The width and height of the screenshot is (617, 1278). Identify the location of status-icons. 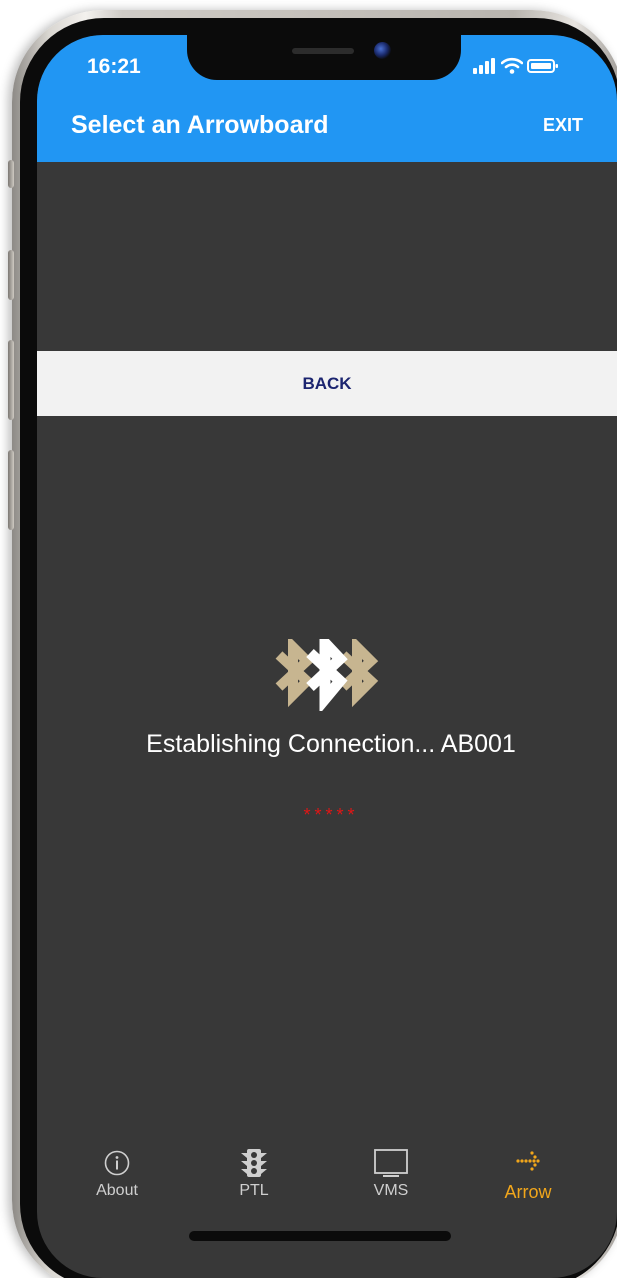
(516, 65).